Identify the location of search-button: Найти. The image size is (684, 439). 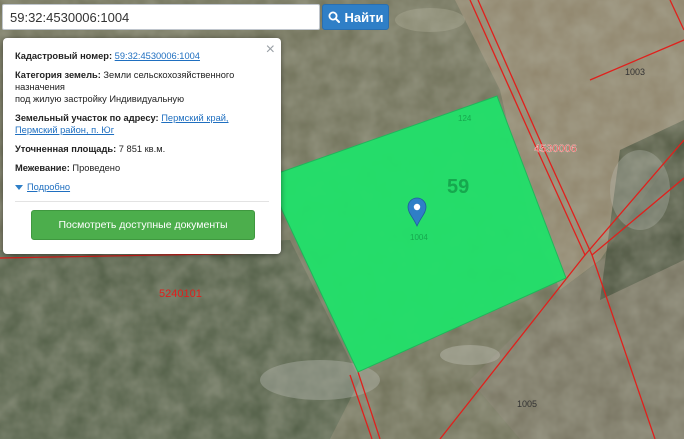
(355, 17).